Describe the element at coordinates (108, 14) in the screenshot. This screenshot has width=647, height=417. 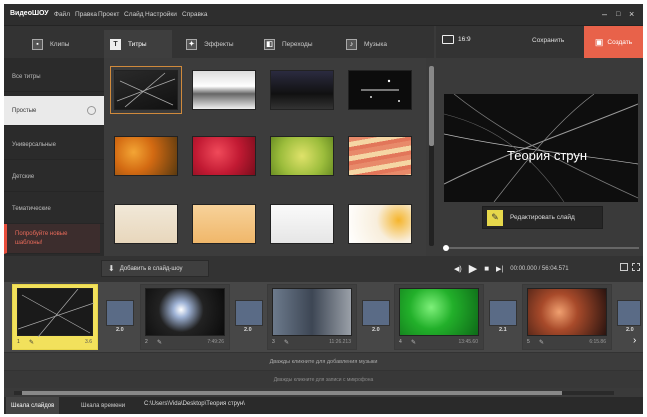
I see `menu-project: Проект` at that location.